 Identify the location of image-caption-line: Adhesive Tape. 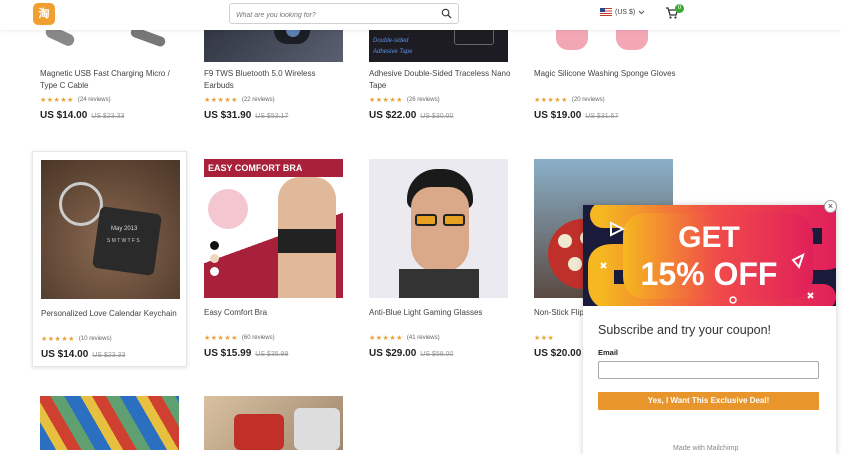
(393, 52).